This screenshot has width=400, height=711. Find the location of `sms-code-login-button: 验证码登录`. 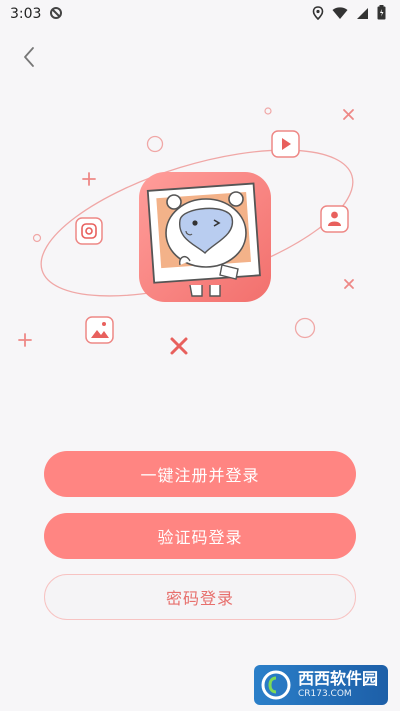

sms-code-login-button: 验证码登录 is located at coordinates (200, 536).